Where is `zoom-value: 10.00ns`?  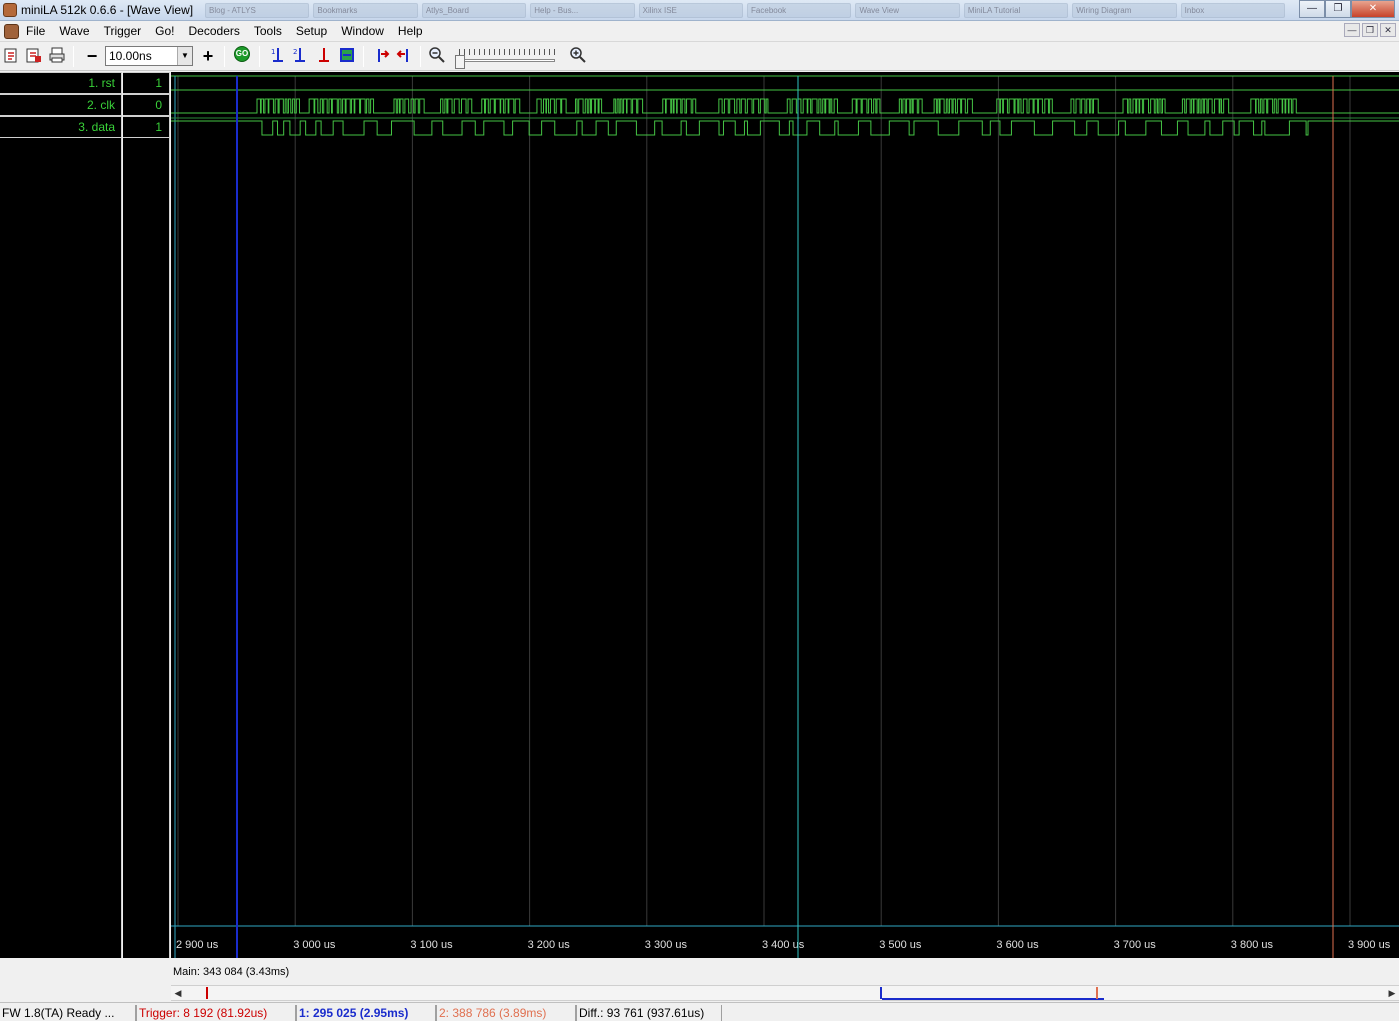 zoom-value: 10.00ns is located at coordinates (130, 56).